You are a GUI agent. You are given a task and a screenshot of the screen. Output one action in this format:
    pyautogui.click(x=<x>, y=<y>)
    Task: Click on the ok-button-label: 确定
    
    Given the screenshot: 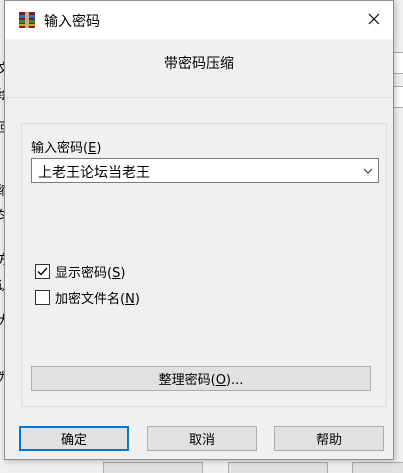 What is the action you would take?
    pyautogui.click(x=73, y=440)
    